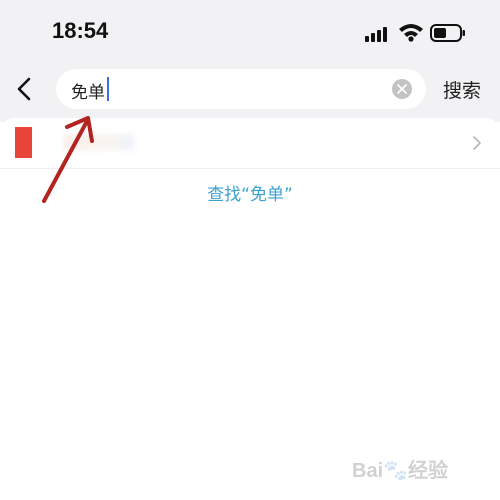  Describe the element at coordinates (25, 89) in the screenshot. I see `back-arrow-icon` at that location.